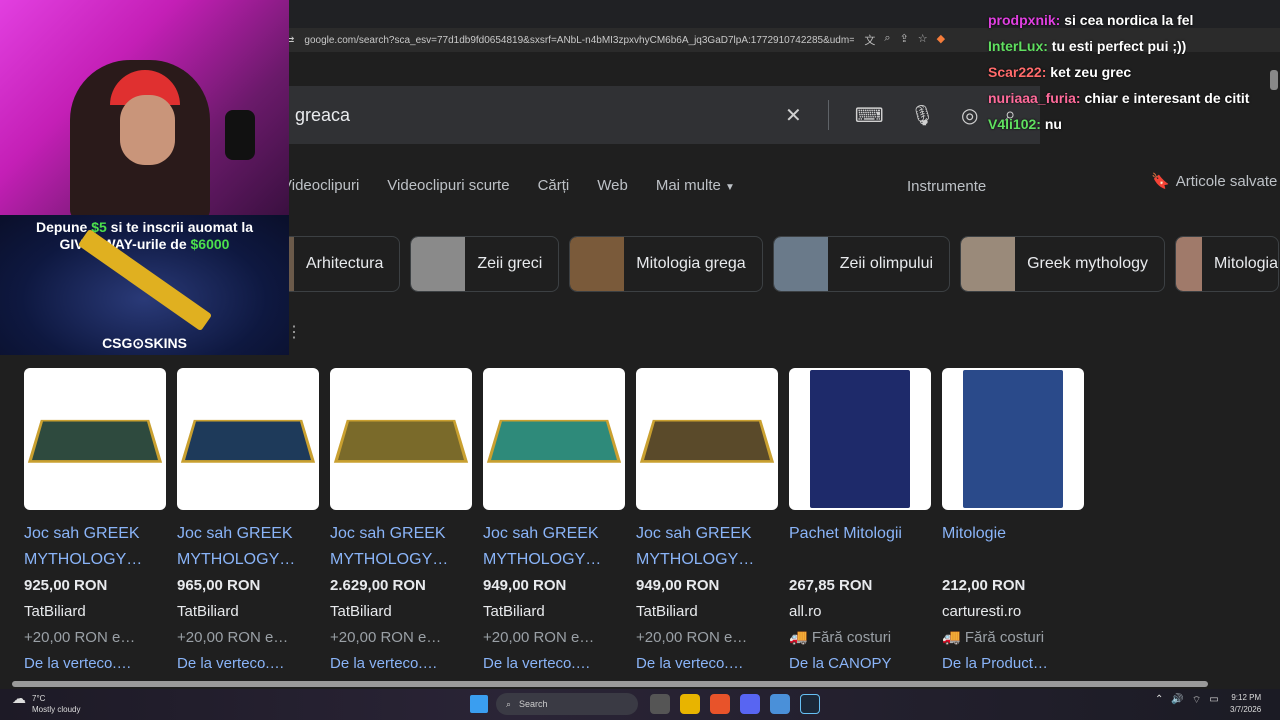 The width and height of the screenshot is (1280, 720). I want to click on chip-zeii-olimpului: Zeii olimpului, so click(861, 264).